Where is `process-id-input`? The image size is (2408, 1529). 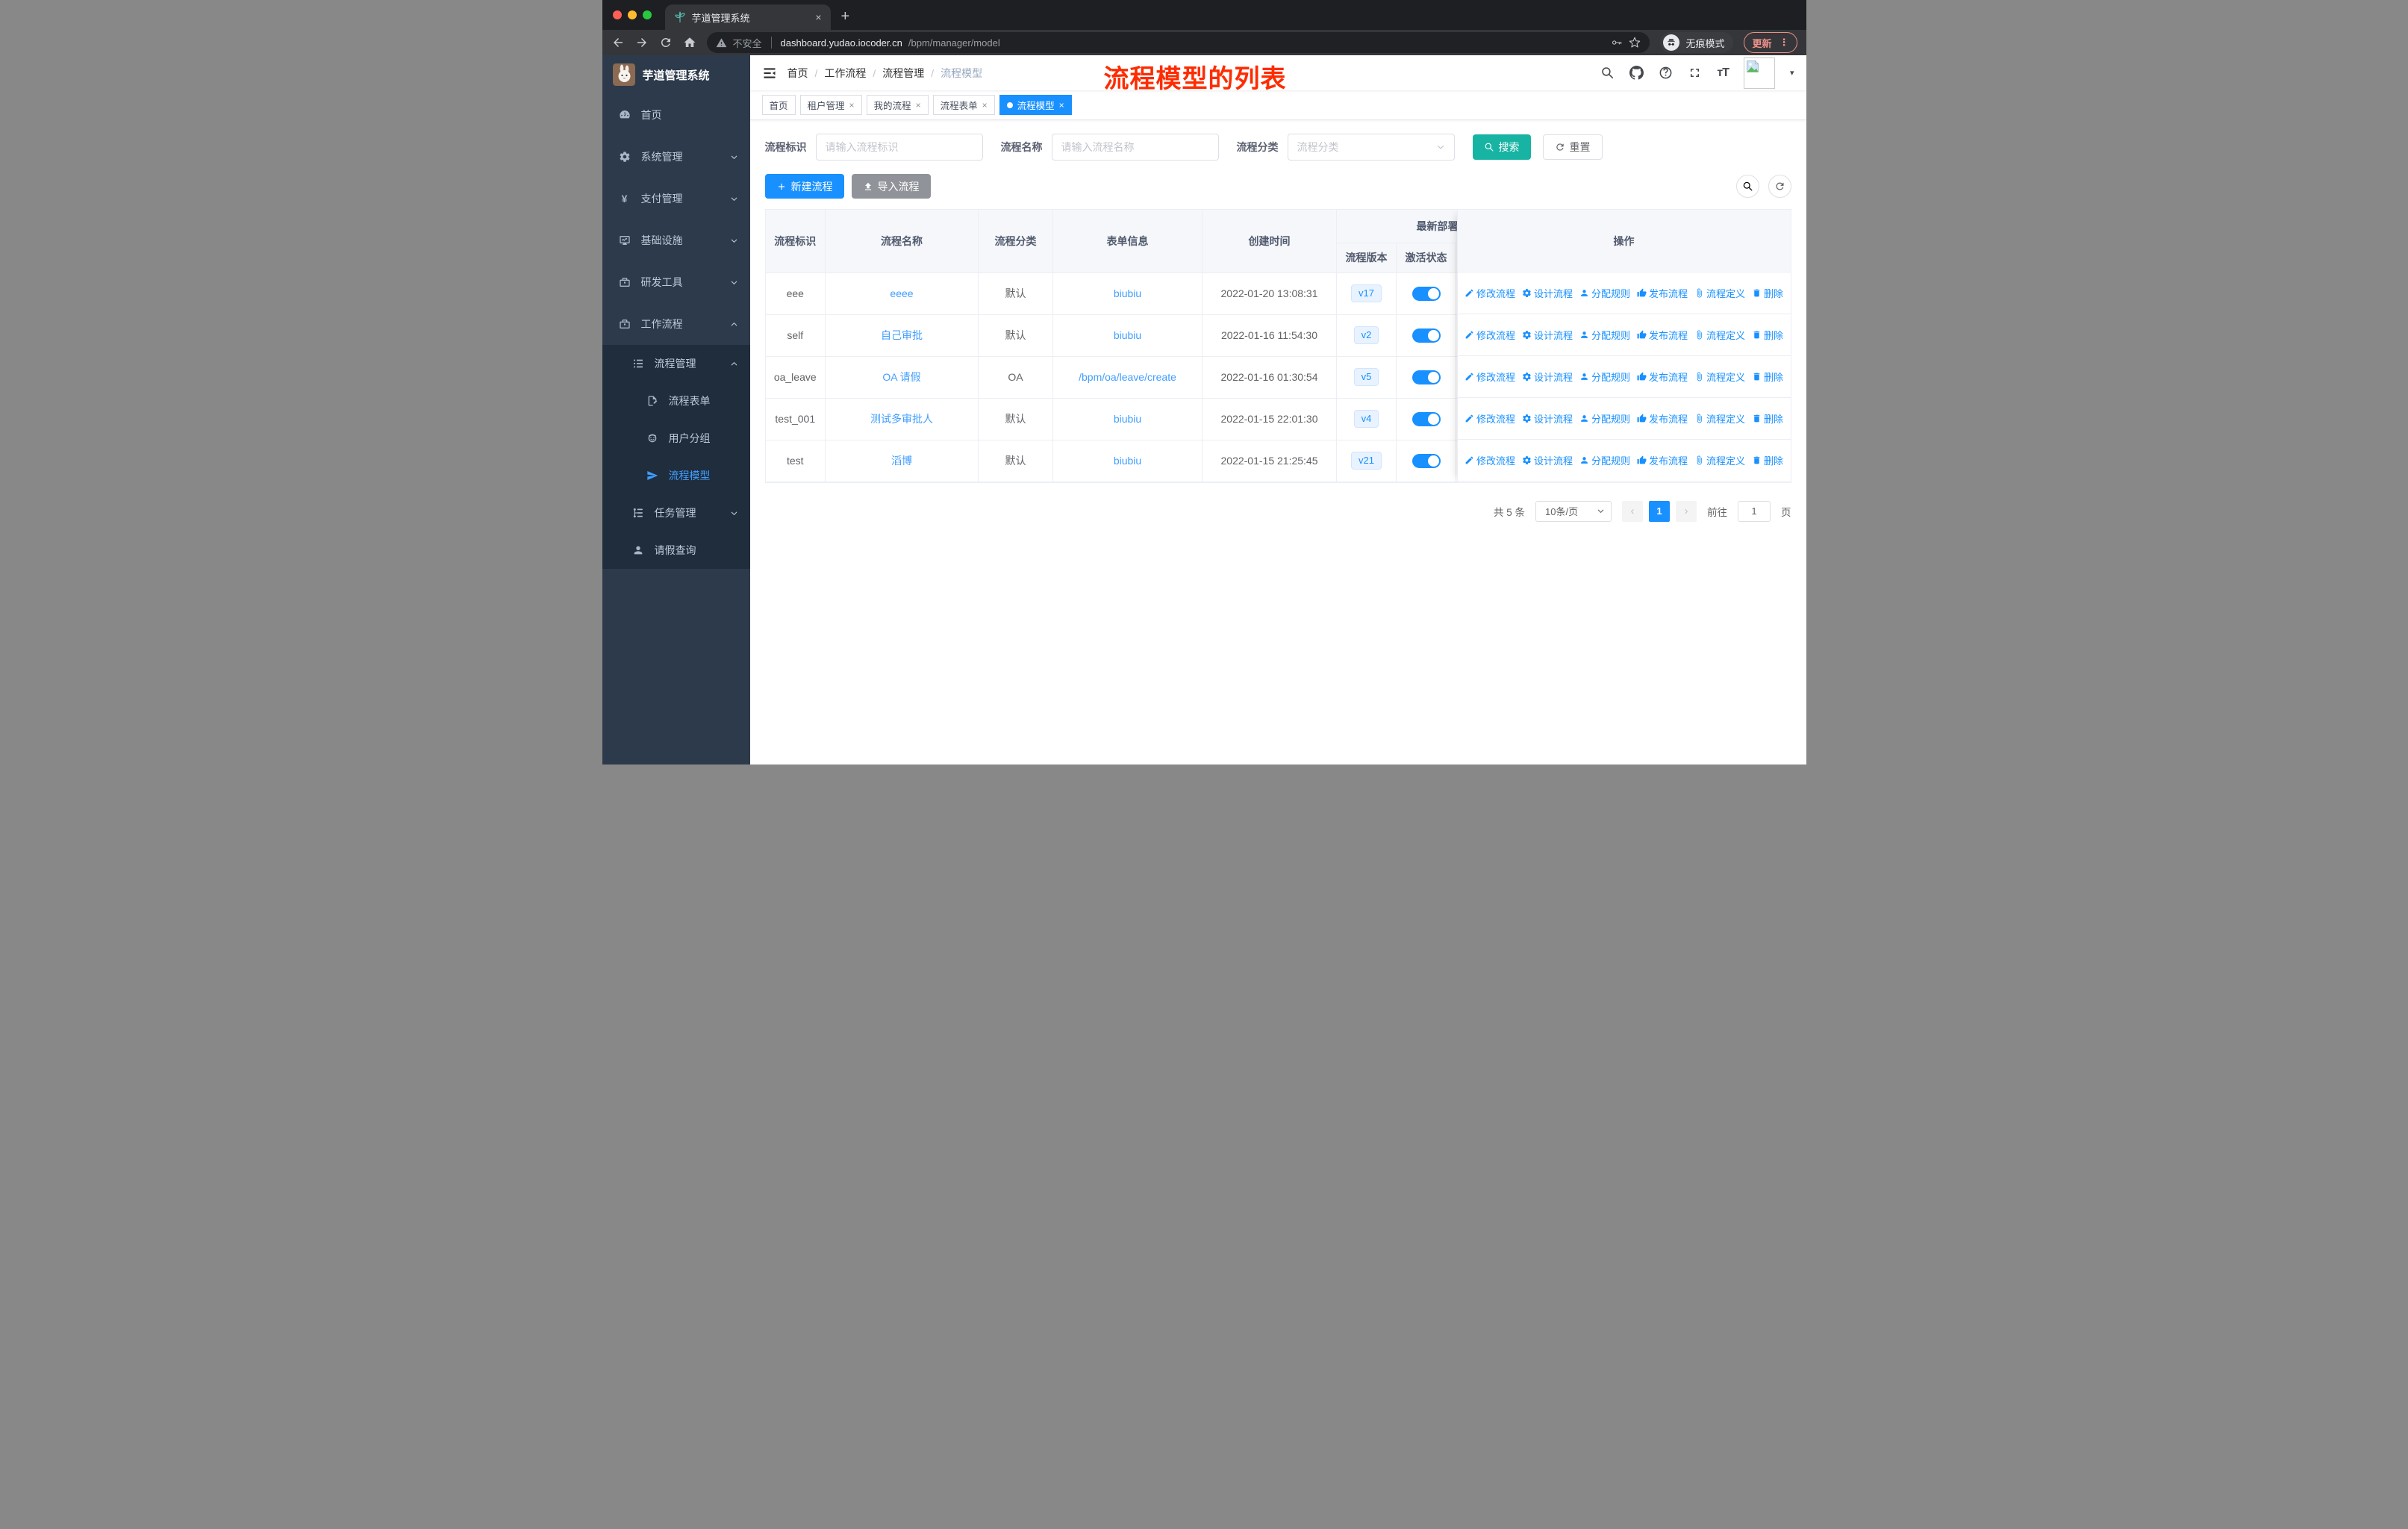 process-id-input is located at coordinates (899, 147).